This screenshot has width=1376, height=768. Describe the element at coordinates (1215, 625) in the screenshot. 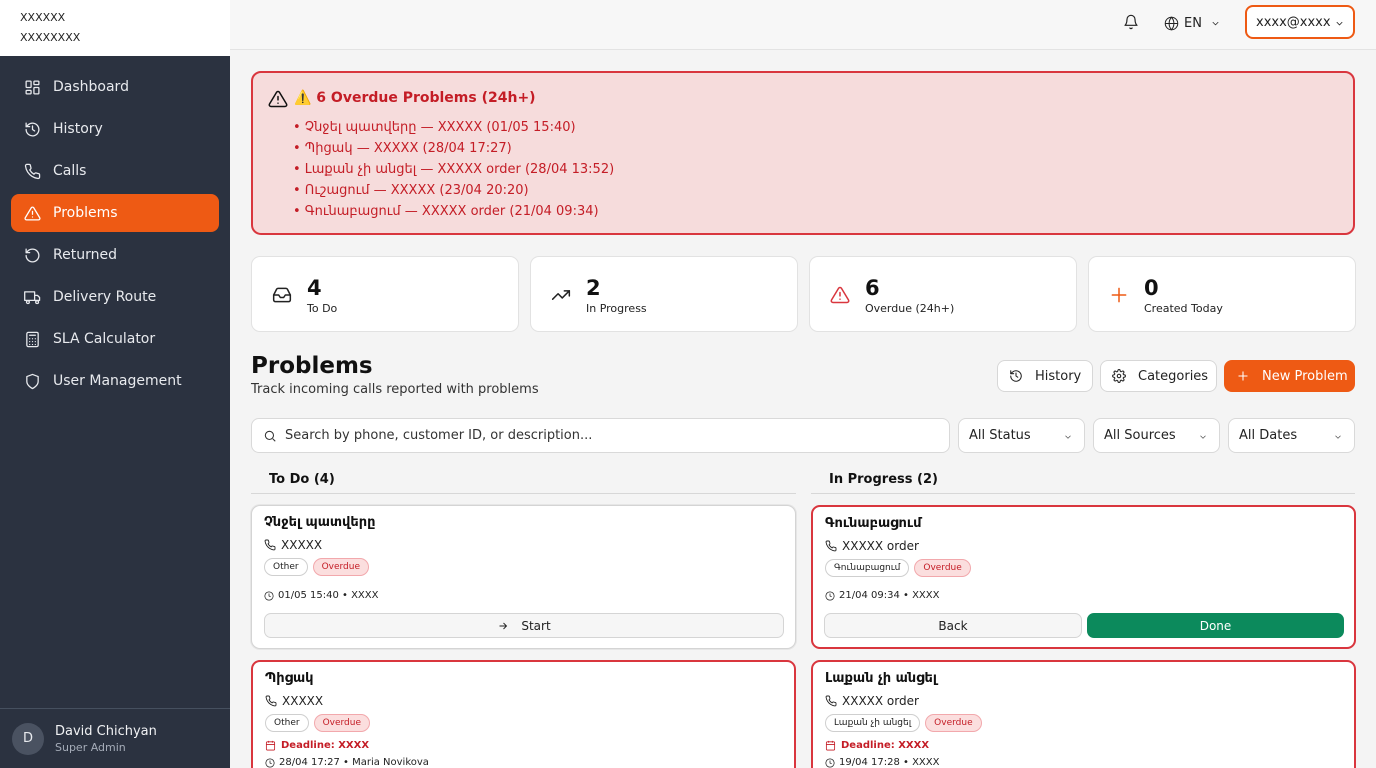

I see `done-button: Done` at that location.